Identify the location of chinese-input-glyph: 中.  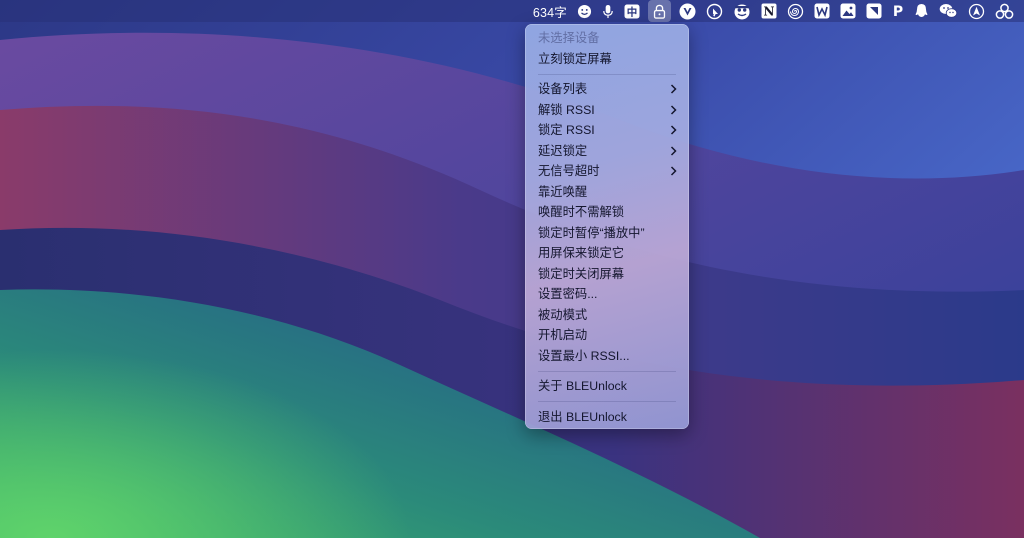
(632, 11).